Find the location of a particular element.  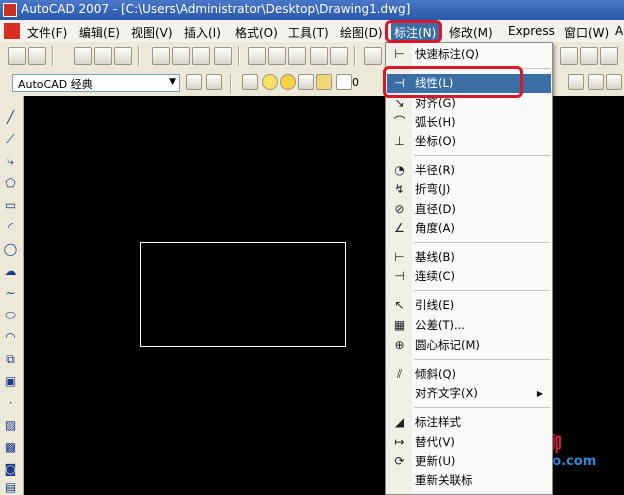

menu-item-diameter: ⊘ 直径(D) is located at coordinates (469, 209).